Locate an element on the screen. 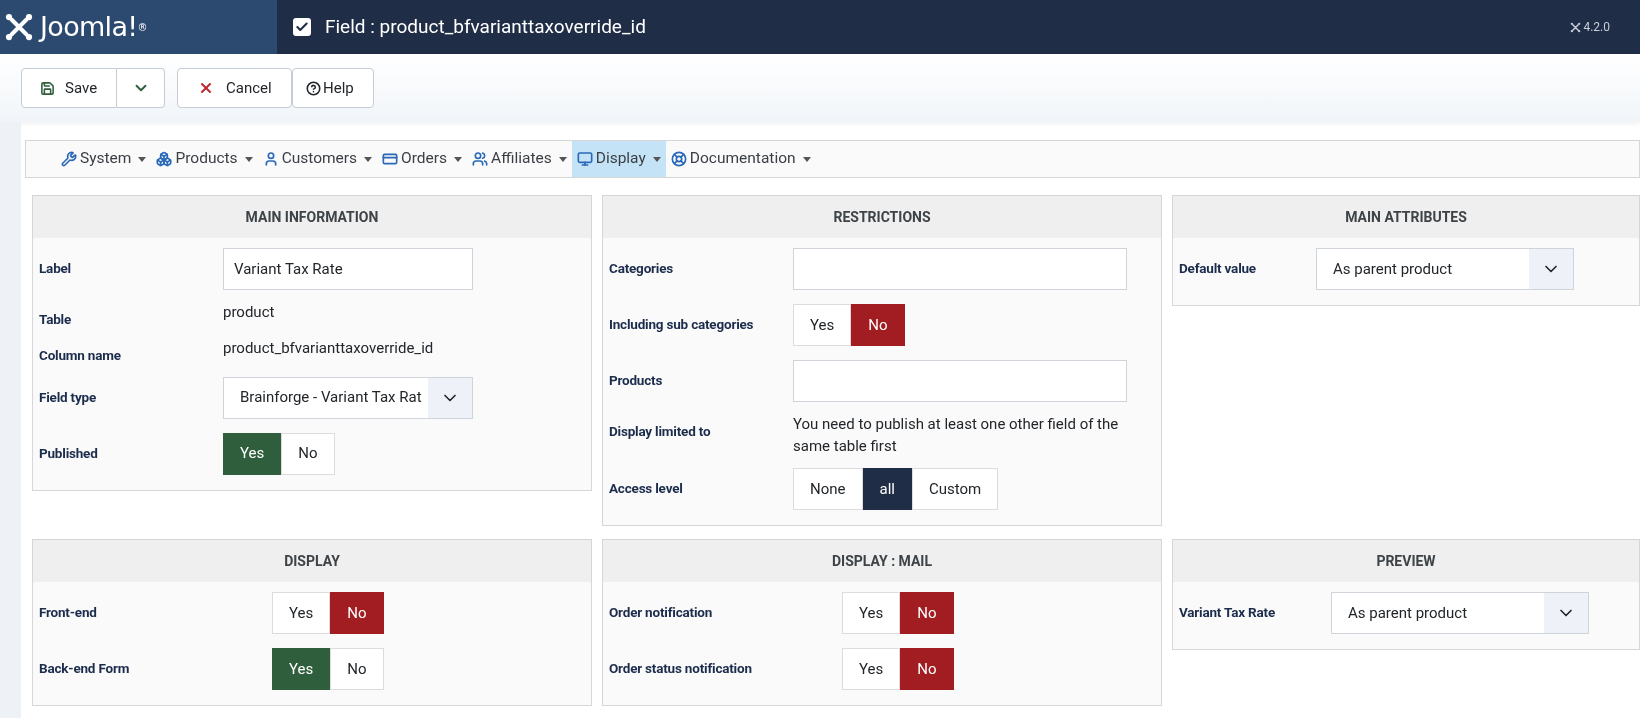 The image size is (1640, 718). field-value-text: product_bfvarianttaxoverride_id is located at coordinates (328, 349).